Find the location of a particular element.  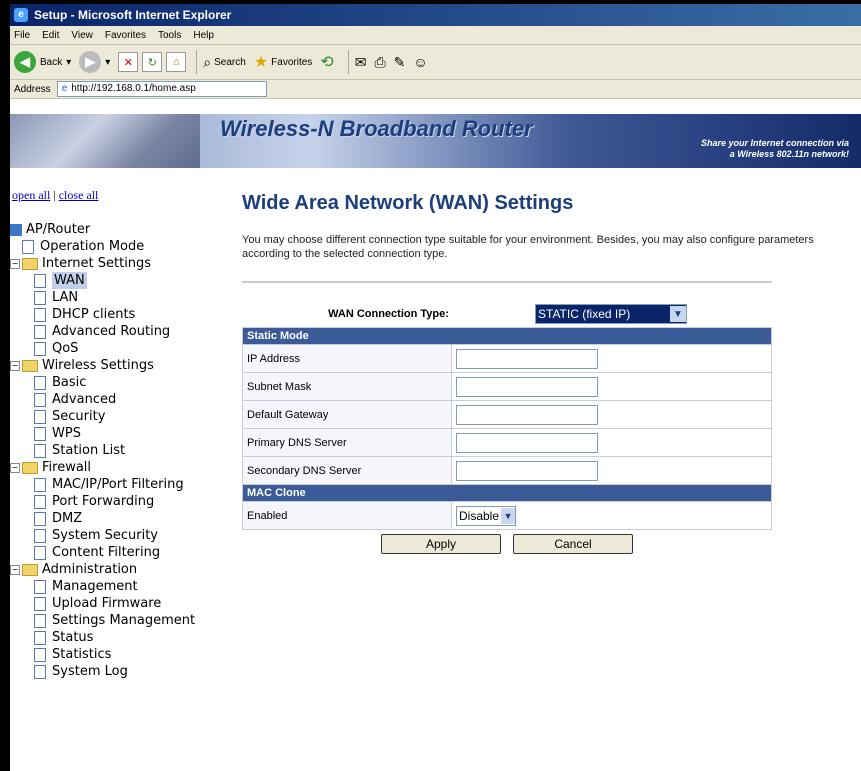

nav-item-statistics: Statistics is located at coordinates (122, 654).